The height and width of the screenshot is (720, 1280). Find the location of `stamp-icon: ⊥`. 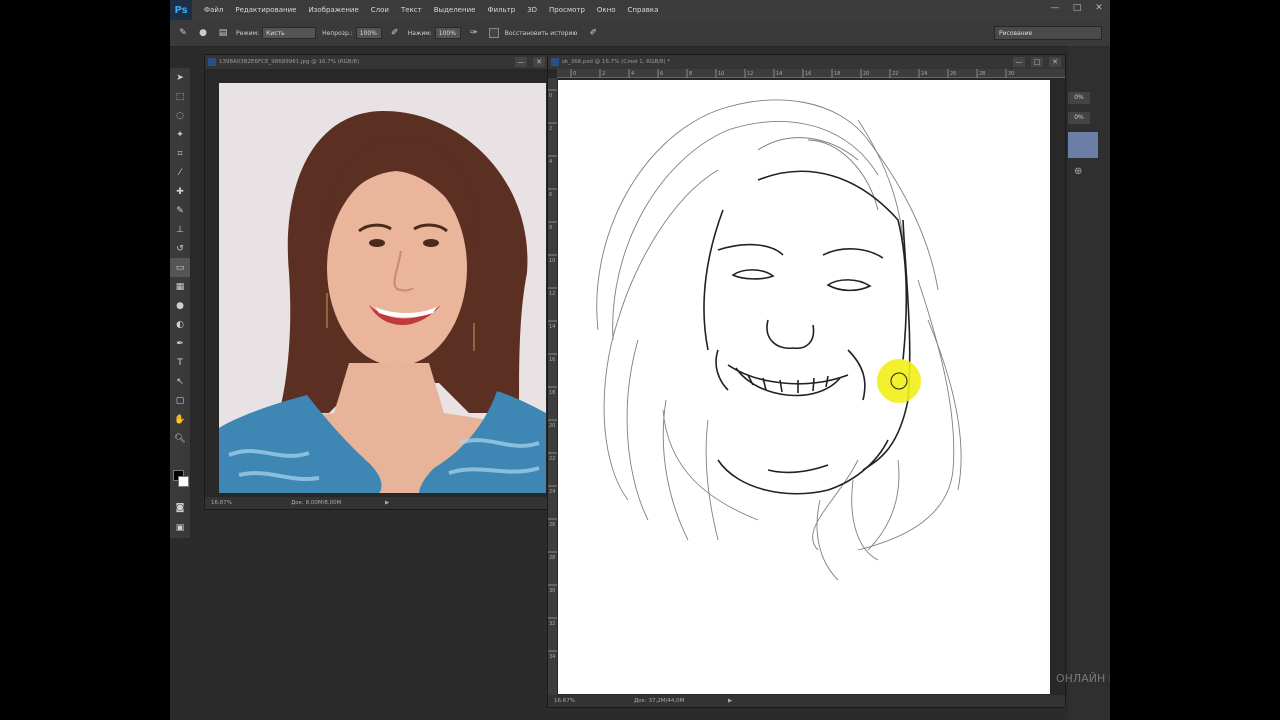

stamp-icon: ⊥ is located at coordinates (180, 229).